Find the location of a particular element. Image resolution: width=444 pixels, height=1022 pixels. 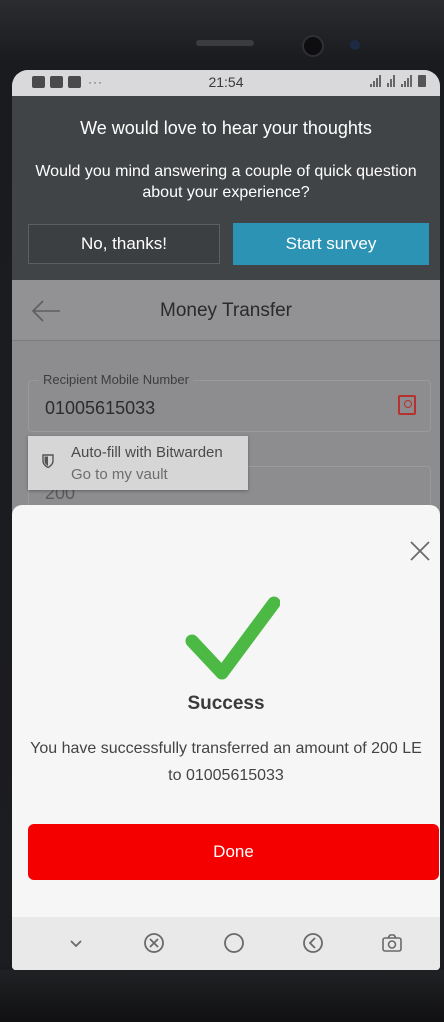

earpiece-speaker is located at coordinates (225, 43).